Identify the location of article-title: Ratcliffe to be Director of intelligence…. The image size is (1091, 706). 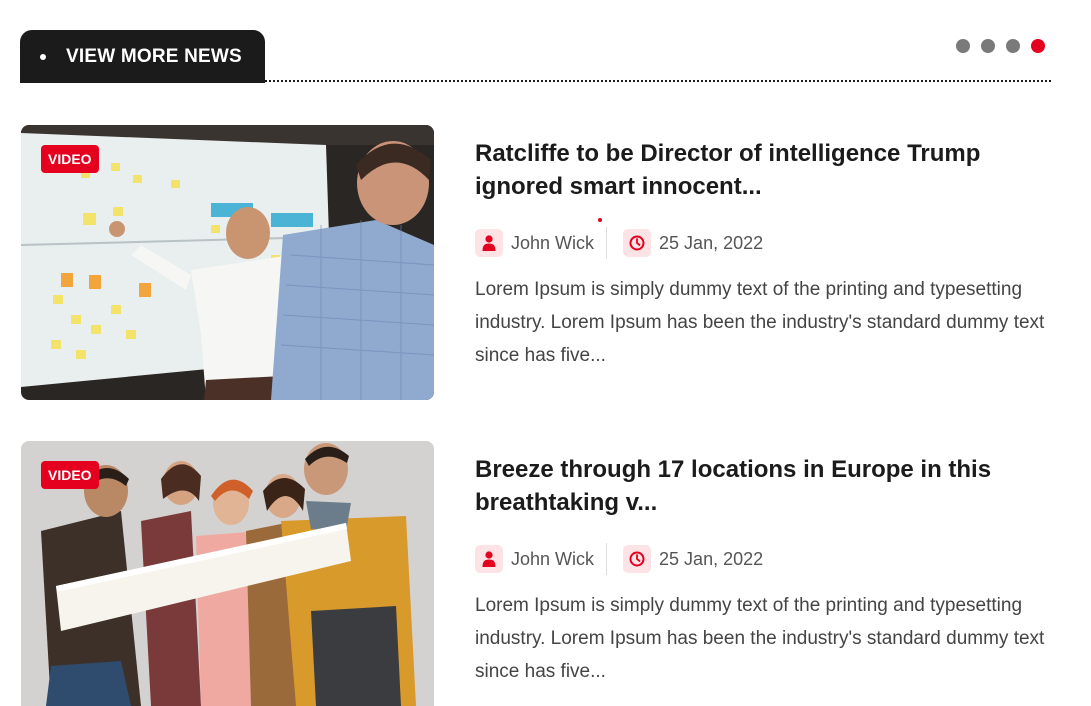
(760, 170).